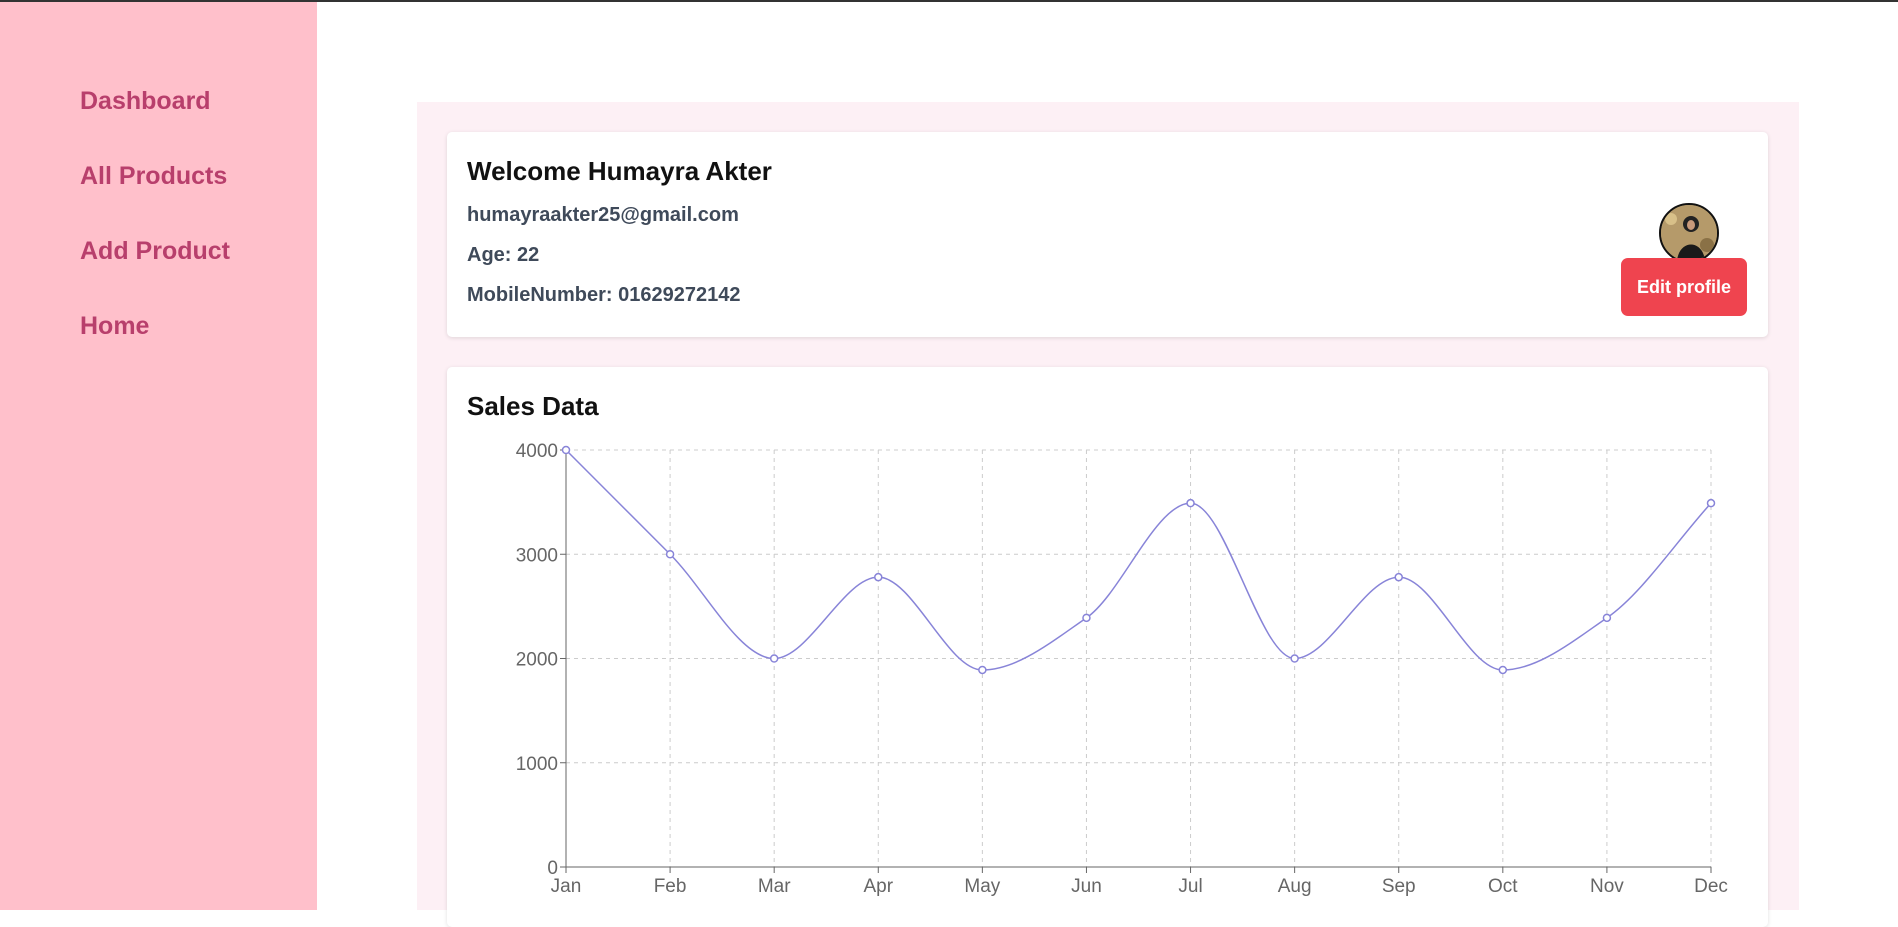 The width and height of the screenshot is (1898, 927). I want to click on sidebar-item-all-products: All Products, so click(153, 176).